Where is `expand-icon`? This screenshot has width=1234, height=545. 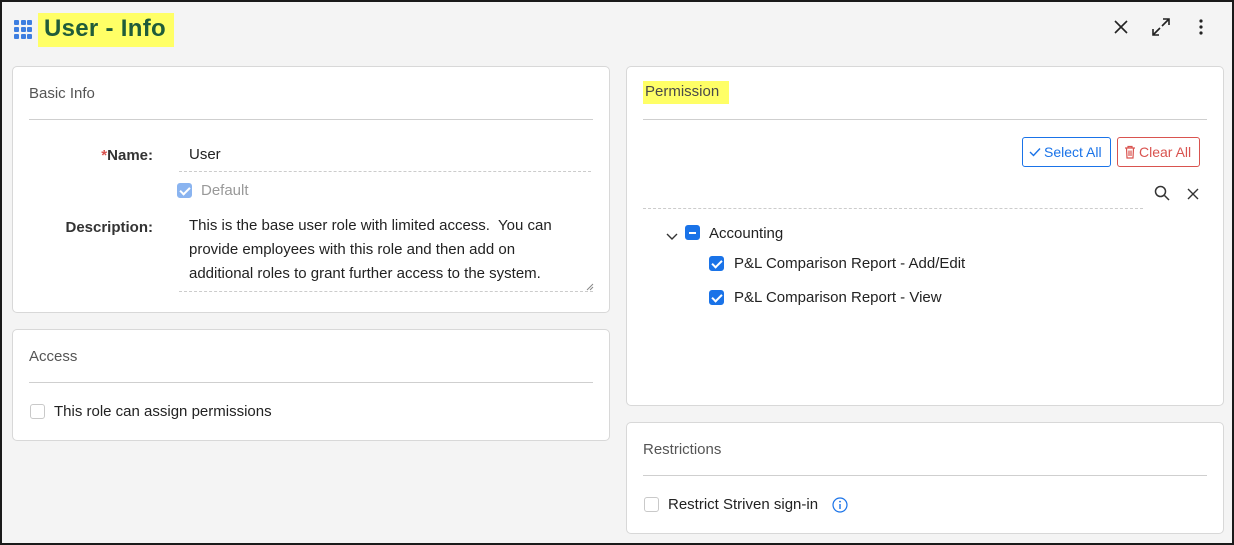
expand-icon is located at coordinates (1161, 27).